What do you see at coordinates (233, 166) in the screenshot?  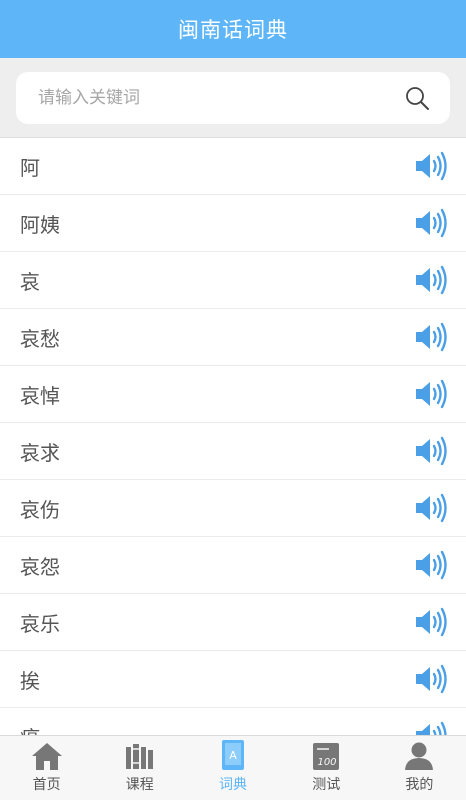 I see `list-item: 阿` at bounding box center [233, 166].